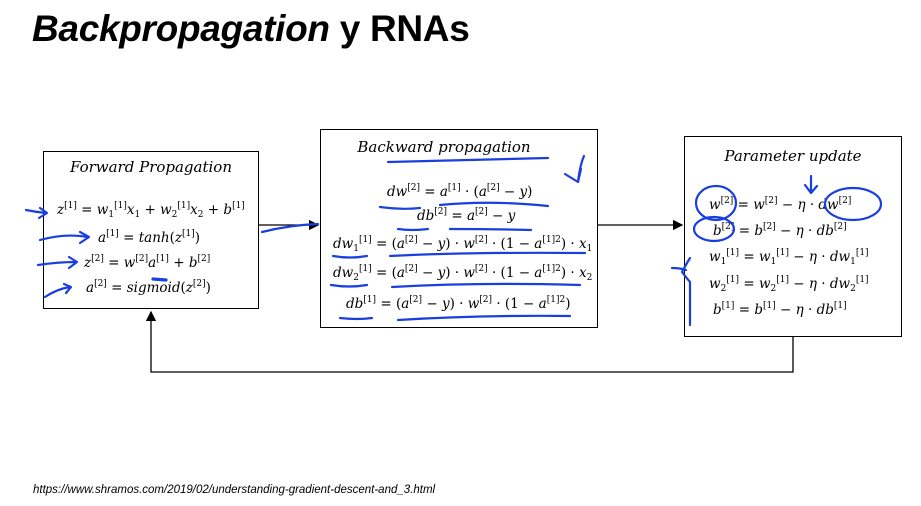  Describe the element at coordinates (811, 184) in the screenshot. I see `ink-arrow-eta` at that location.